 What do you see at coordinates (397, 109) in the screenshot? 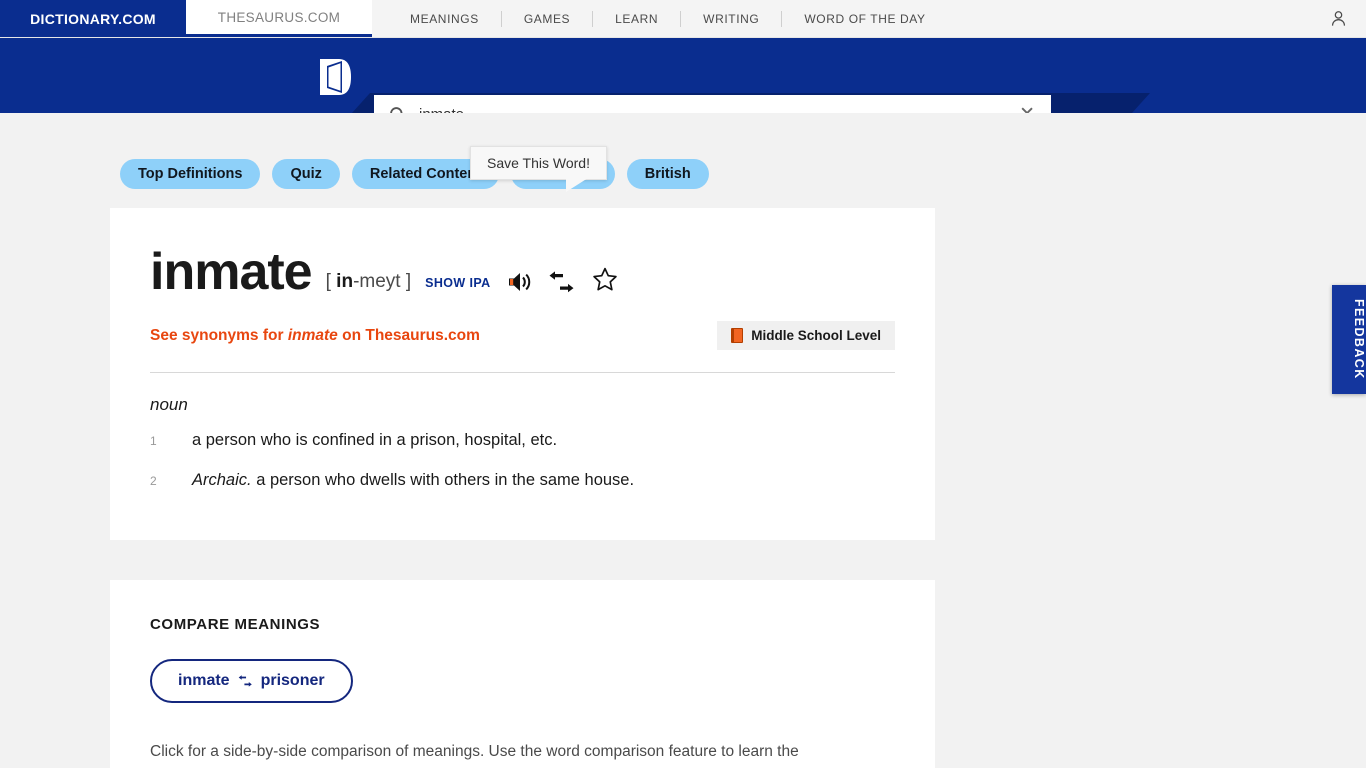
I see `search-icon` at bounding box center [397, 109].